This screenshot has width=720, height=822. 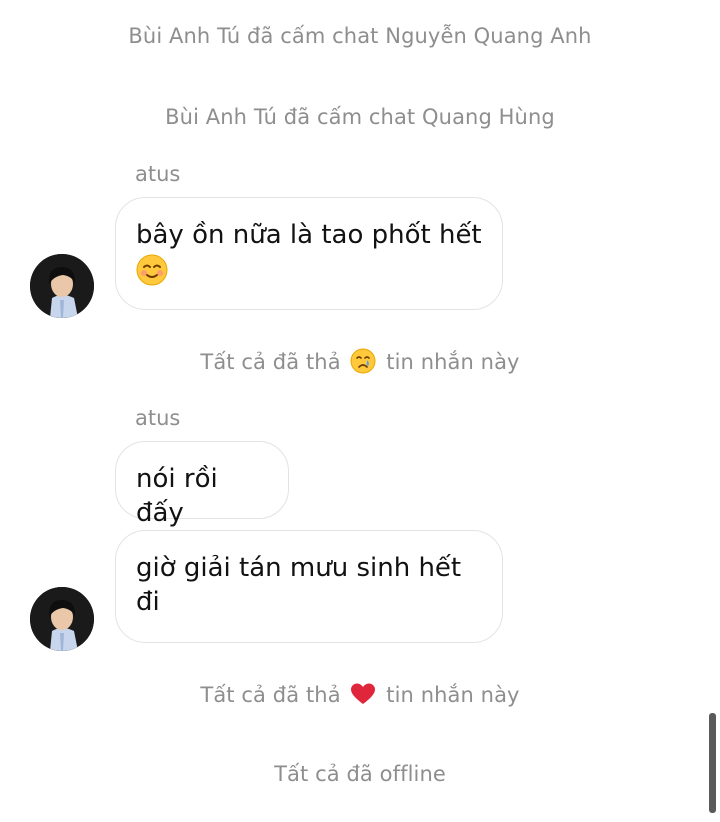 I want to click on system-message-ban-1: Bùi Anh Tú đã cấm chat Nguyễn Quang Anh, so click(x=360, y=36).